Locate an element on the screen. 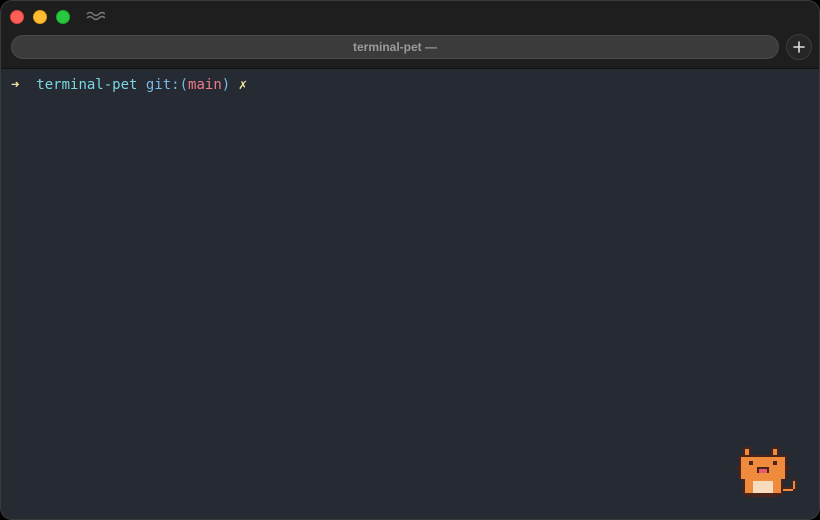 The image size is (820, 520). tab-title: terminal-pet — is located at coordinates (394, 47).